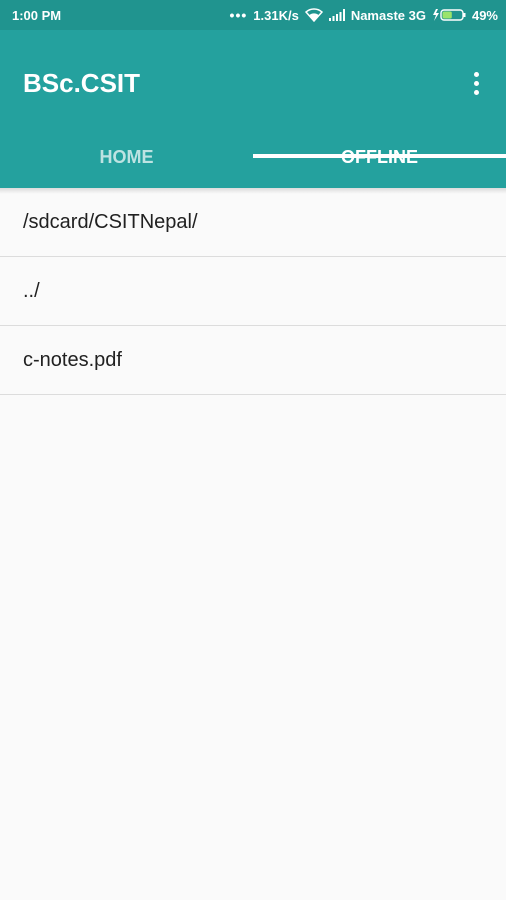 This screenshot has width=506, height=900. What do you see at coordinates (82, 83) in the screenshot?
I see `app-title: BSc.CSIT` at bounding box center [82, 83].